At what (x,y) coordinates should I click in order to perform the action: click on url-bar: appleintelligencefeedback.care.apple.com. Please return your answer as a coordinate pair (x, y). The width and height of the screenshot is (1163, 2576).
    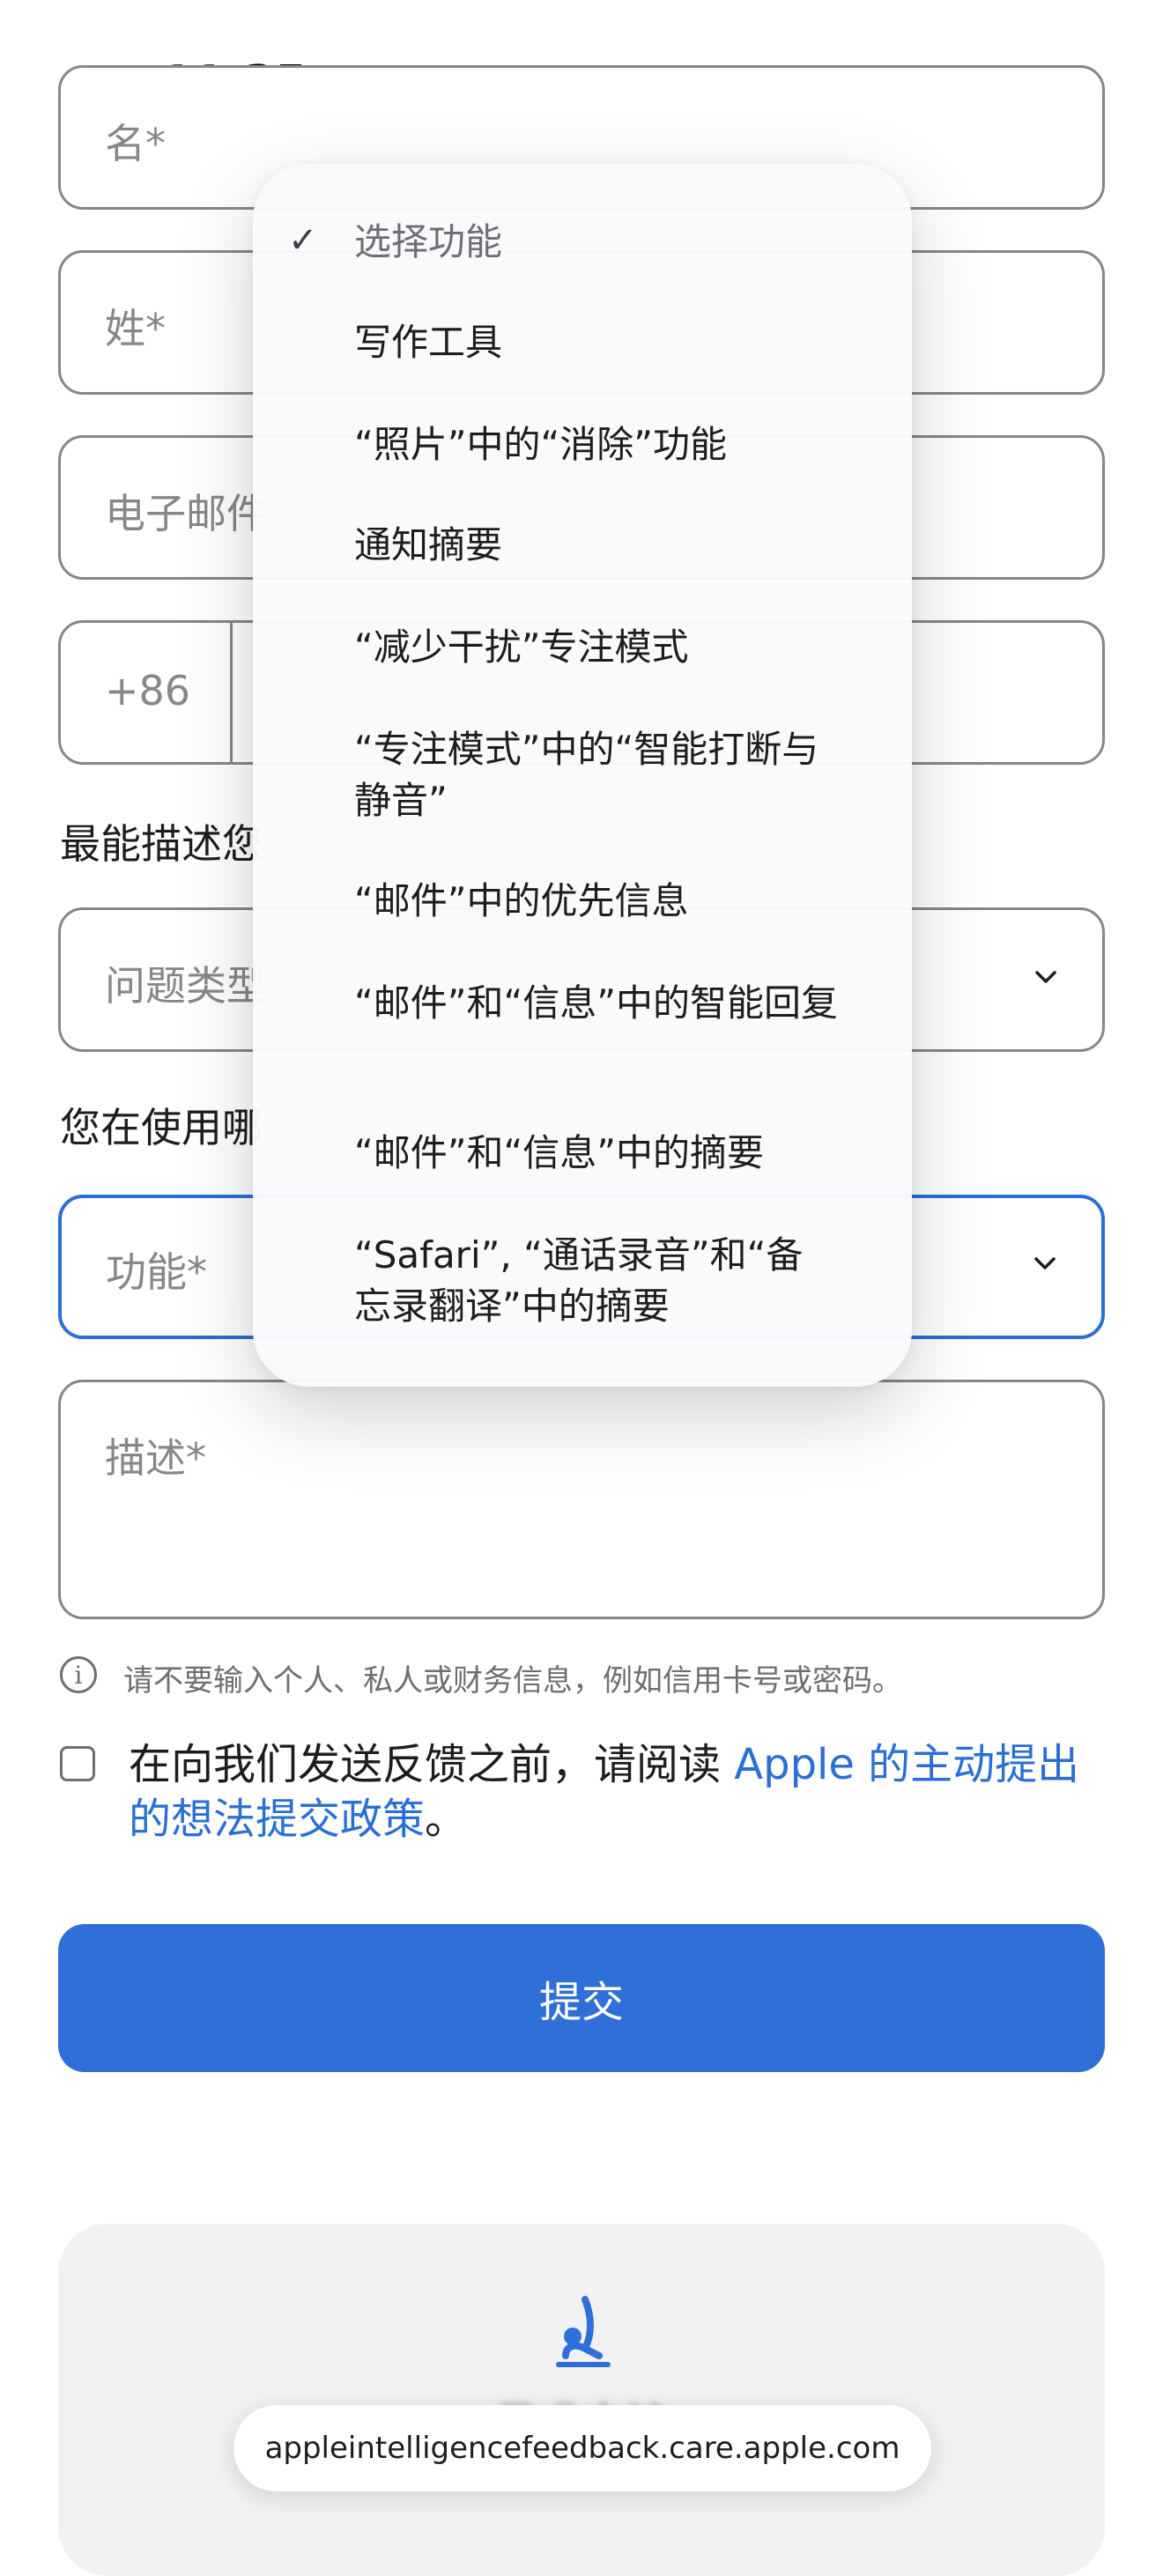
    Looking at the image, I should click on (582, 2448).